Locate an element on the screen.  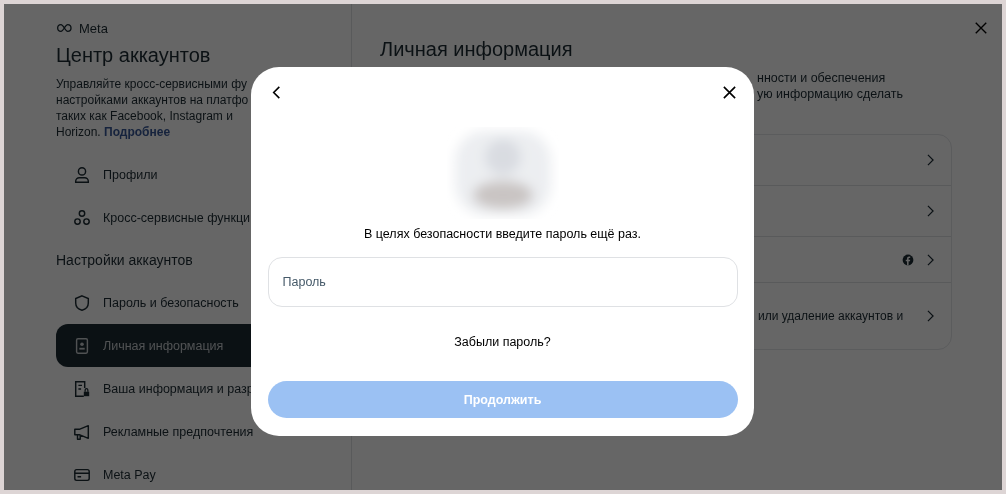
password-field: Пароль is located at coordinates (502, 282).